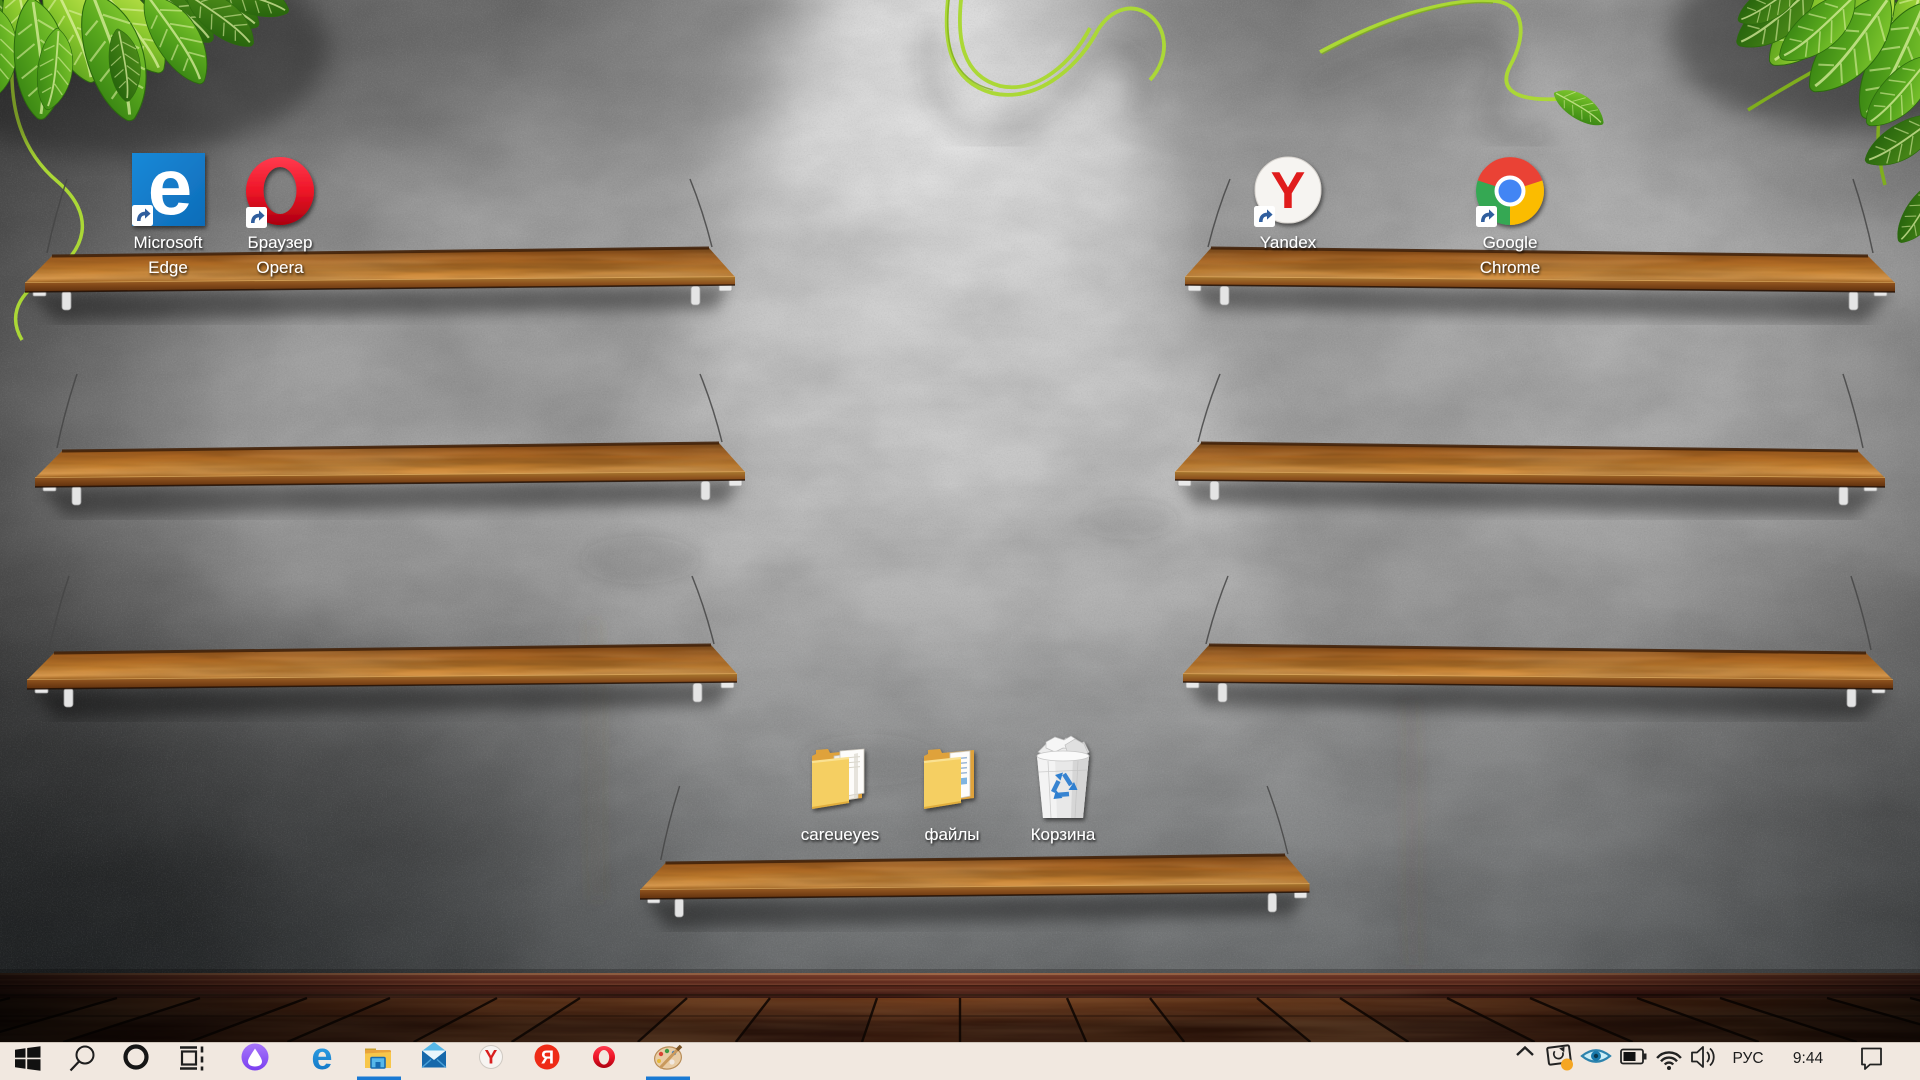 Image resolution: width=1920 pixels, height=1080 pixels. What do you see at coordinates (280, 242) in the screenshot?
I see `svg-text: Браузер` at bounding box center [280, 242].